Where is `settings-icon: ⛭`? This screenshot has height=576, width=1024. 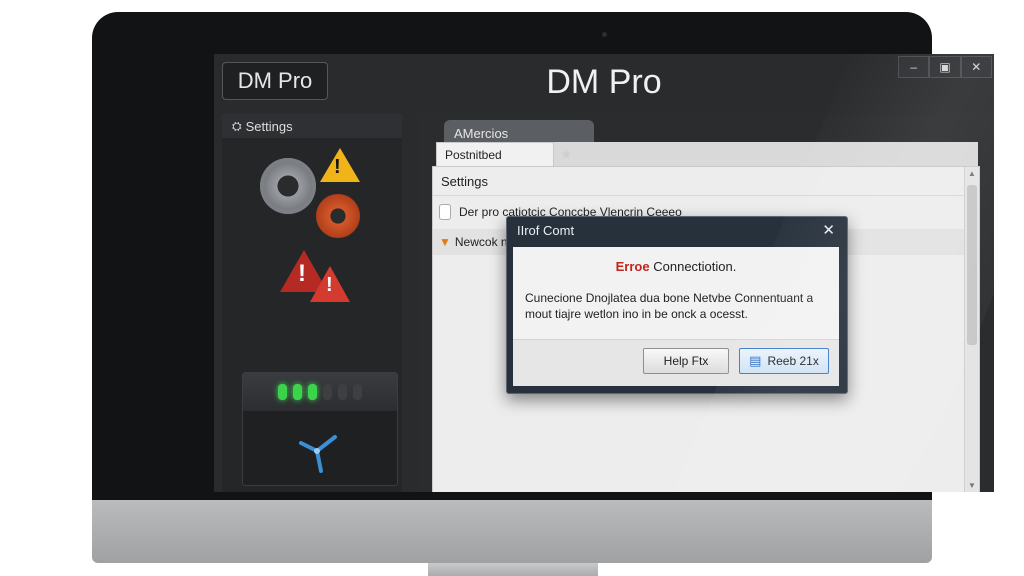 settings-icon: ⛭ is located at coordinates (237, 125).